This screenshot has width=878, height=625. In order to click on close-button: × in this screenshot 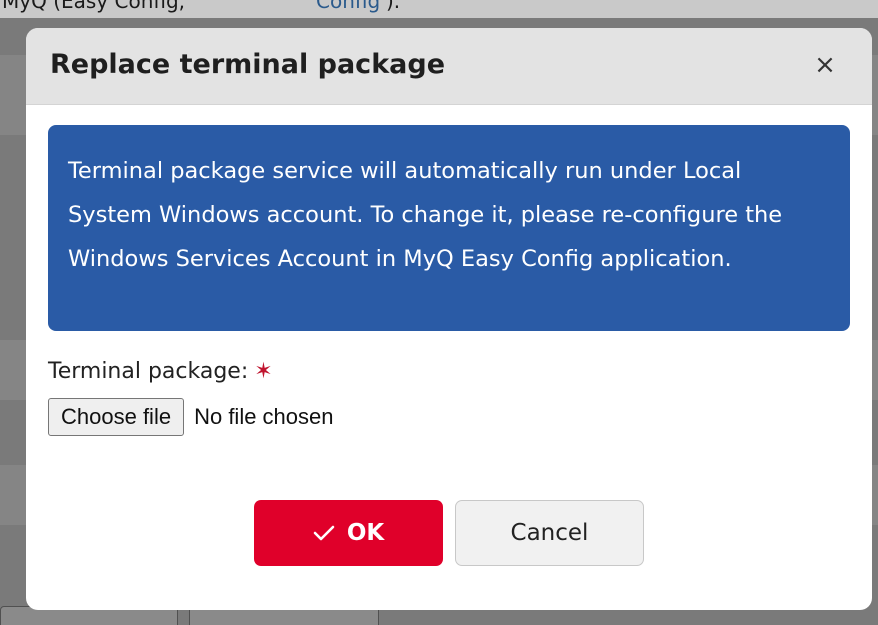, I will do `click(825, 65)`.